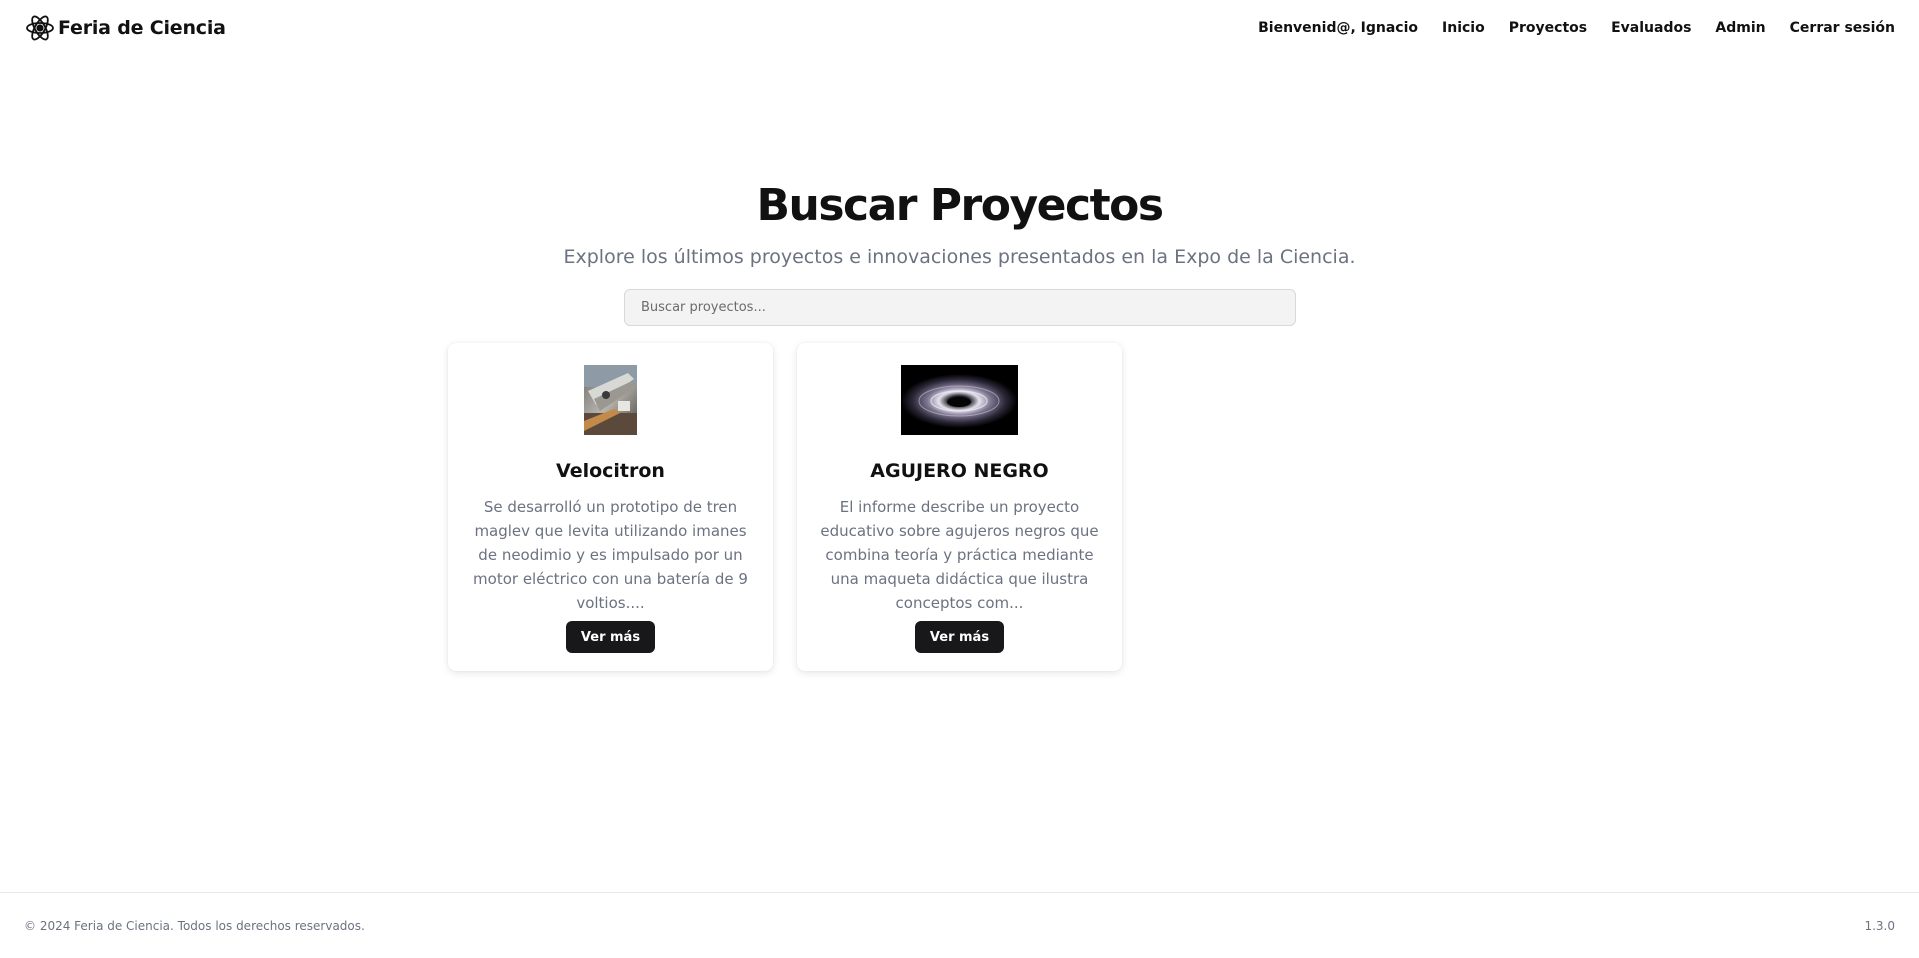 This screenshot has width=1919, height=958. What do you see at coordinates (959, 471) in the screenshot?
I see `project-title: AGUJERO NEGRO` at bounding box center [959, 471].